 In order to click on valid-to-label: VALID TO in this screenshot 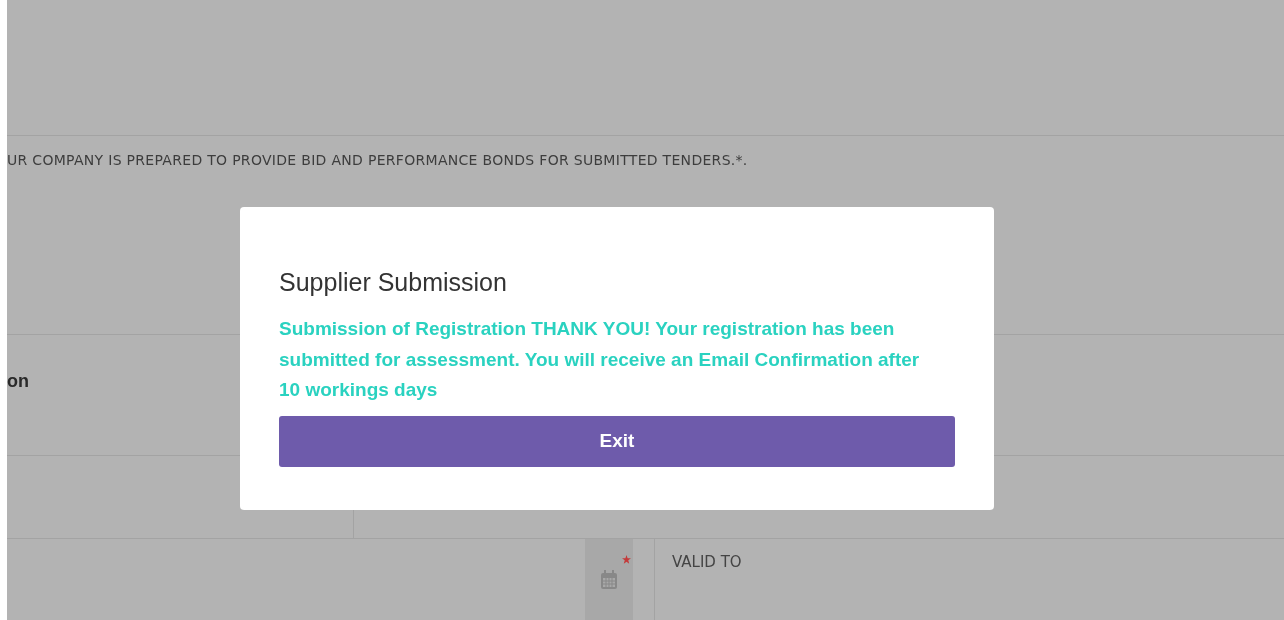, I will do `click(706, 562)`.